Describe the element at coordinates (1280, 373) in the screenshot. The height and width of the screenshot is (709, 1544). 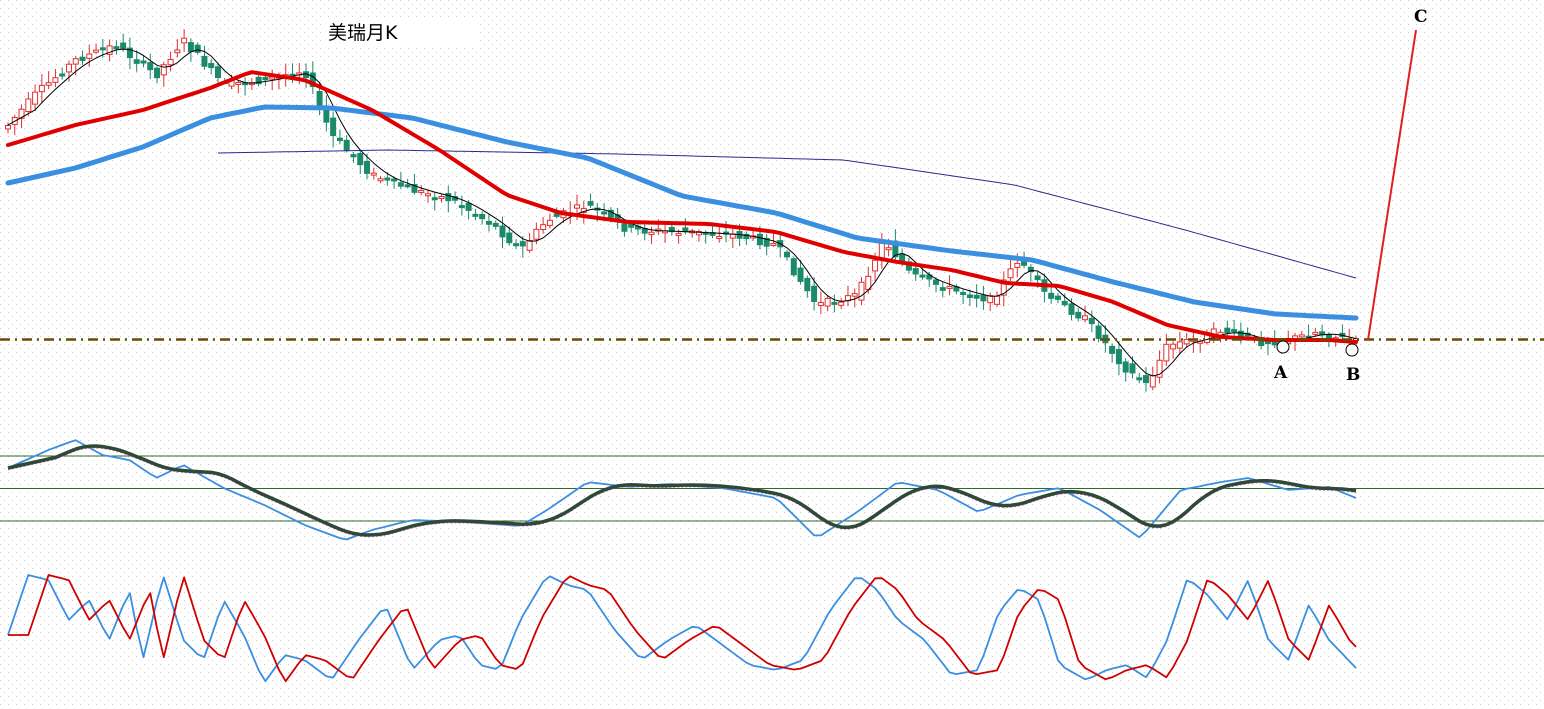
I see `annotation-label-a: A` at that location.